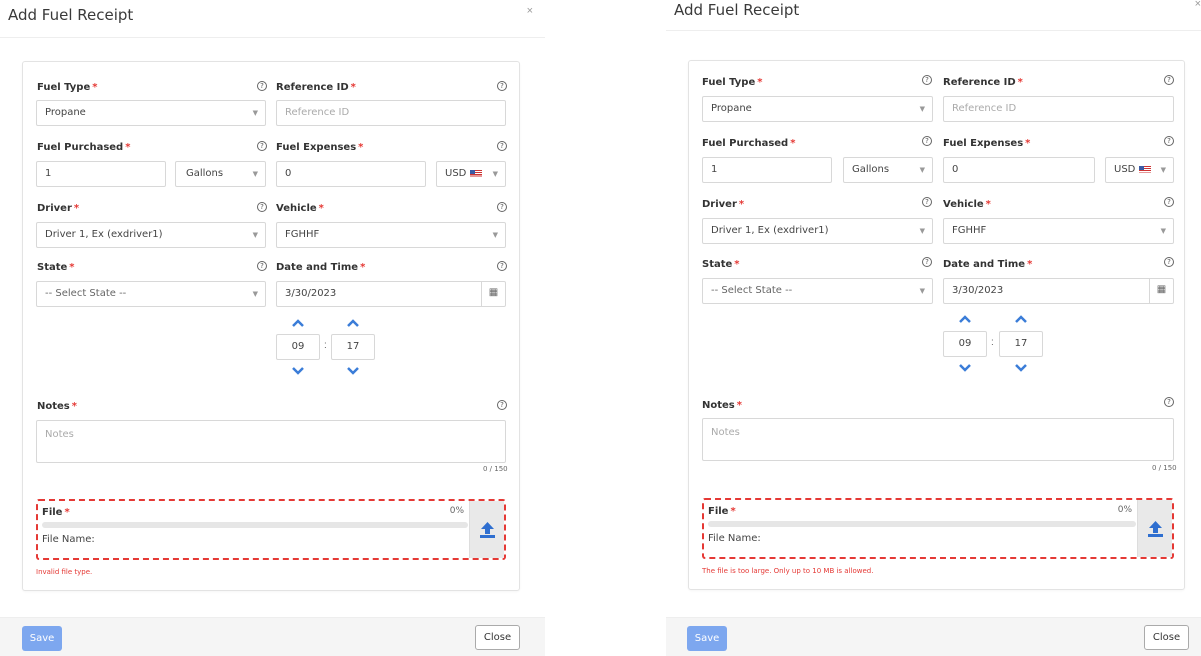  I want to click on upload-percent: 0%, so click(1124, 510).